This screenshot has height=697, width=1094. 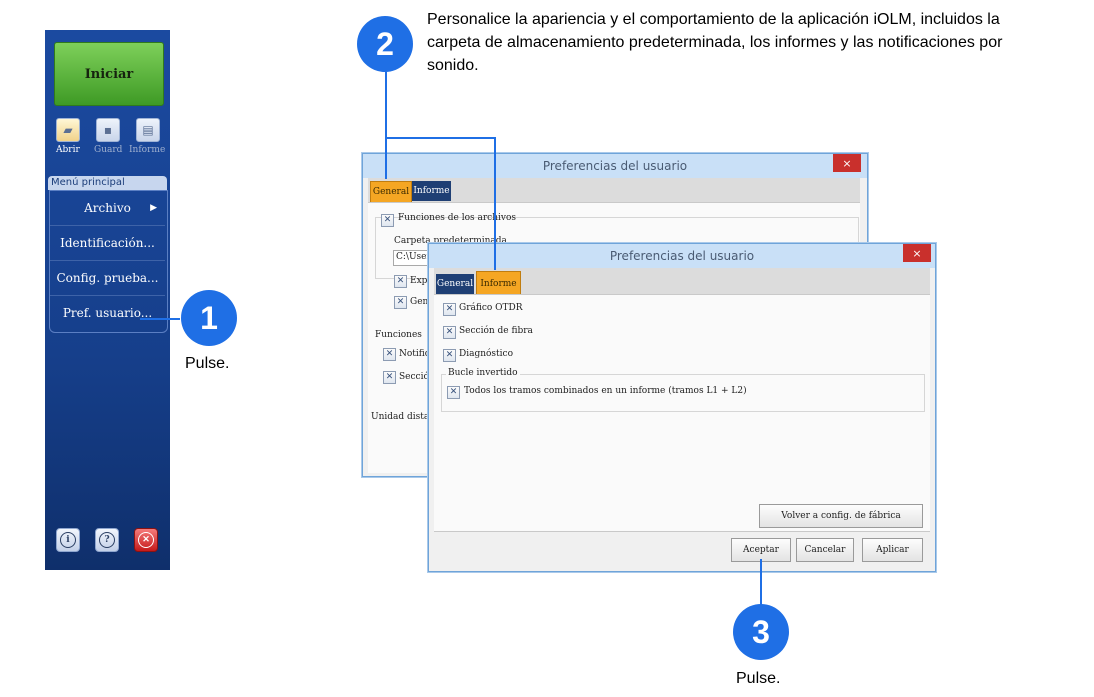 I want to click on tab-report: Informe, so click(x=498, y=283).